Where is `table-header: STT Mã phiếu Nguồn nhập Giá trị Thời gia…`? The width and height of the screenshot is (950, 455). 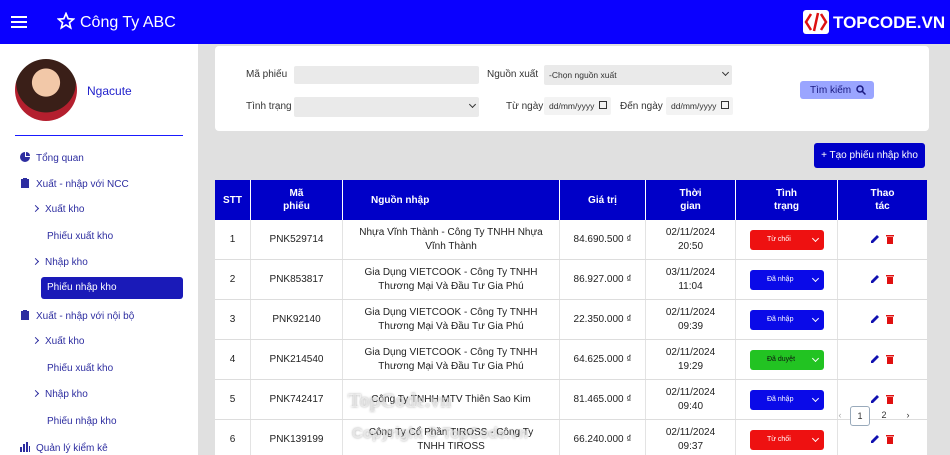 table-header: STT Mã phiếu Nguồn nhập Giá trị Thời gia… is located at coordinates (571, 200).